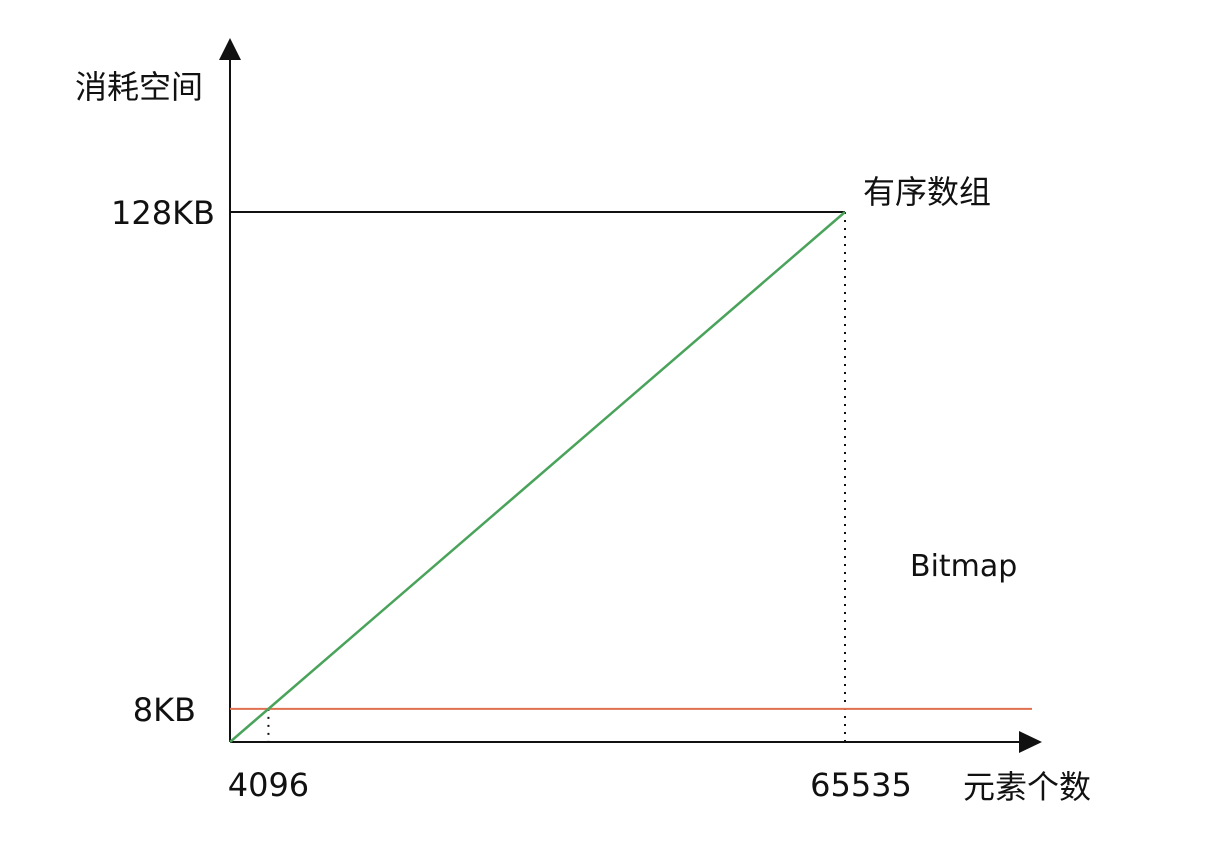 This screenshot has width=1230, height=862. Describe the element at coordinates (963, 566) in the screenshot. I see `series-label-bitmap: Bitmap` at that location.